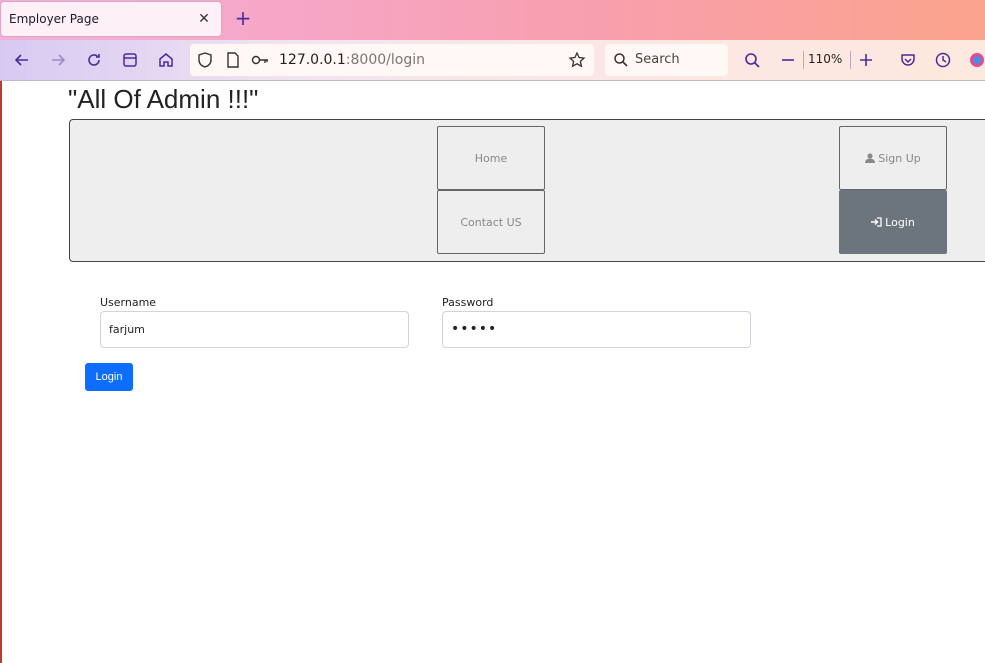 The image size is (985, 663). What do you see at coordinates (577, 62) in the screenshot?
I see `bookmark-star-icon` at bounding box center [577, 62].